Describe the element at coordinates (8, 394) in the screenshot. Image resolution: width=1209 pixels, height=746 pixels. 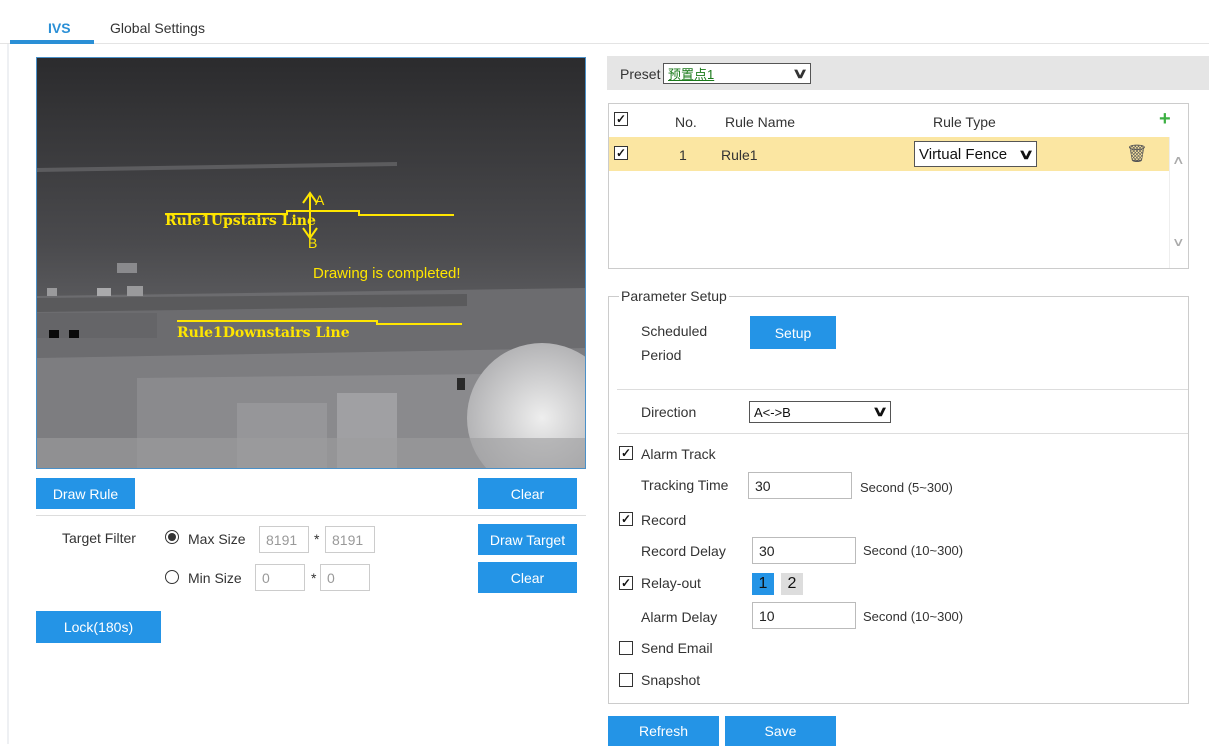
I see `left-frame-bar` at that location.